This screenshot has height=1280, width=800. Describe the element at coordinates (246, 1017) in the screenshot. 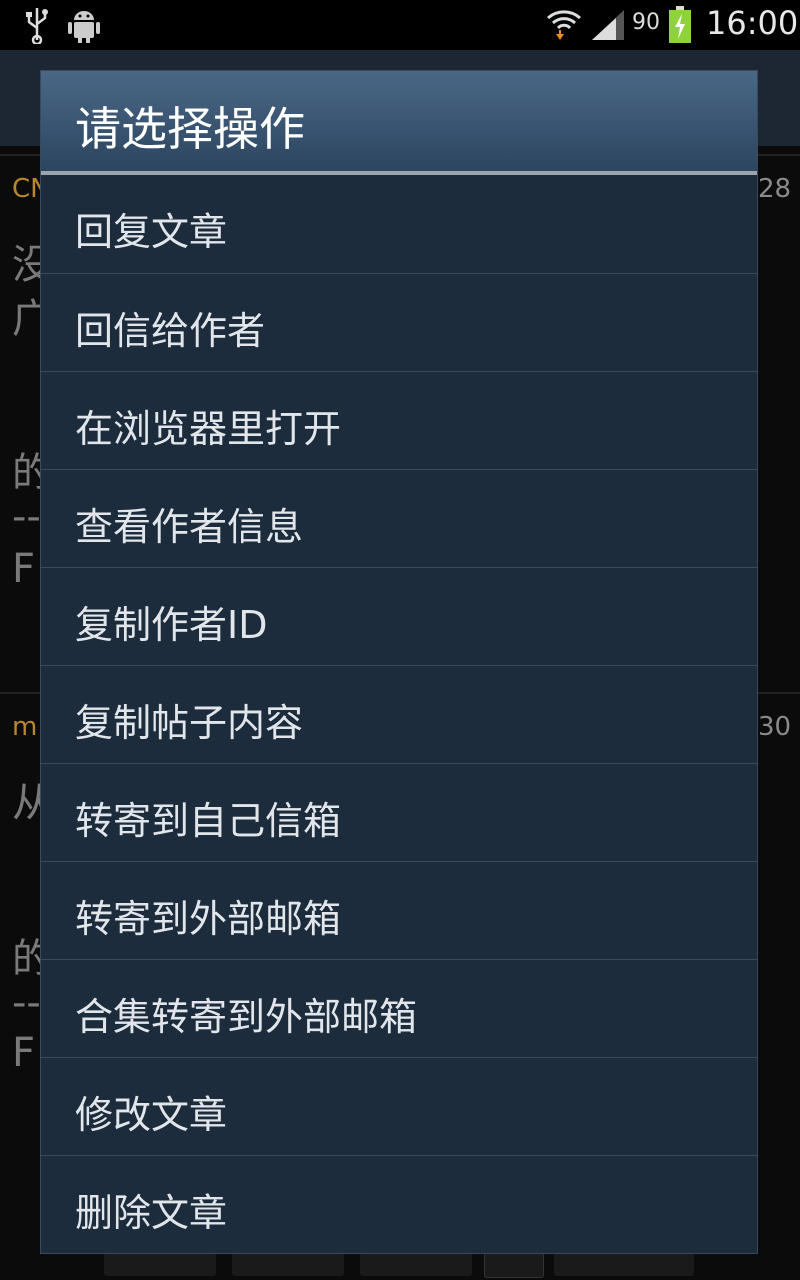

I see `menu-item-label: 合集转寄到外部邮箱` at that location.